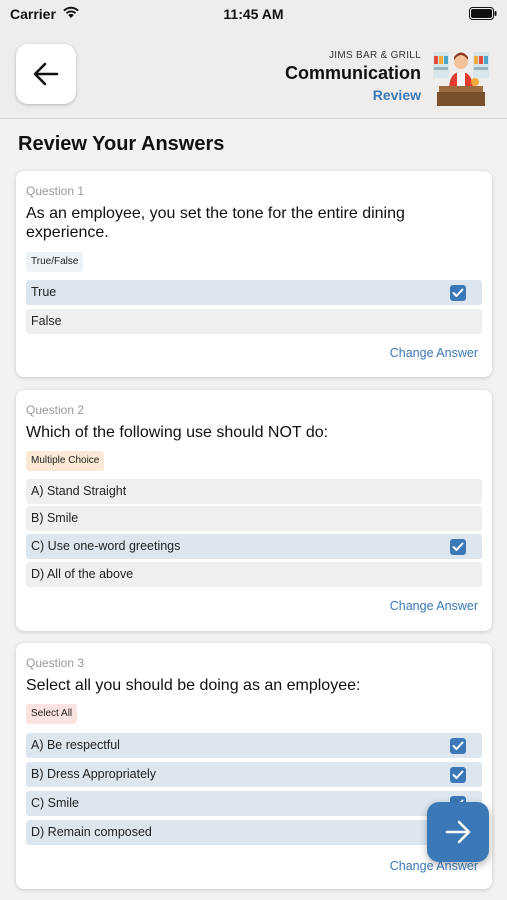 Image resolution: width=507 pixels, height=900 pixels. I want to click on back-button, so click(46, 74).